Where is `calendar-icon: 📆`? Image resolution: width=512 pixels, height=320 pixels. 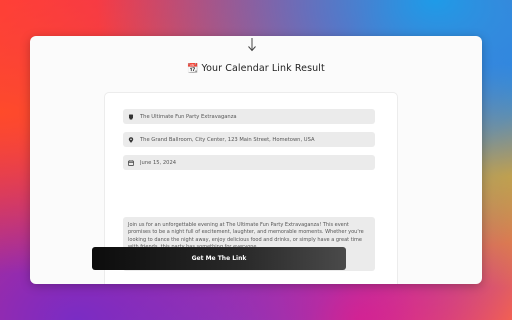
calendar-icon: 📆 is located at coordinates (193, 69).